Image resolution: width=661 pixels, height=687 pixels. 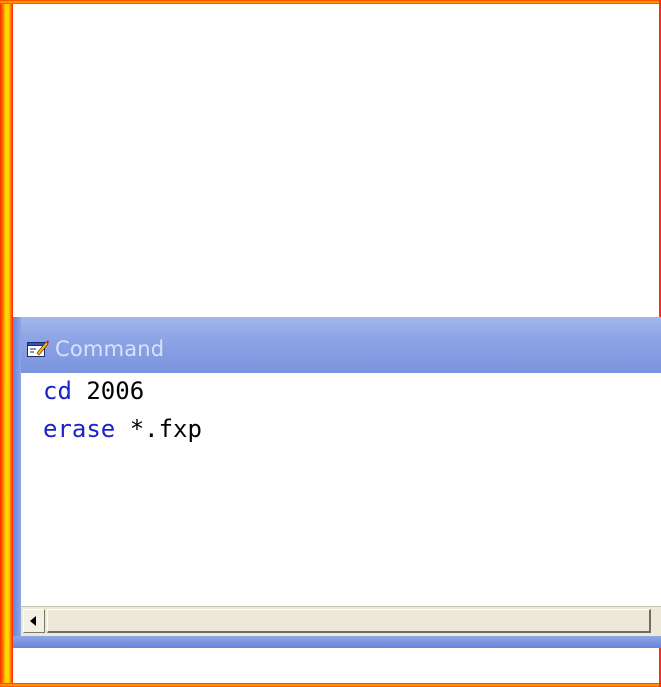 I want to click on command-window-bottom-border, so click(x=337, y=642).